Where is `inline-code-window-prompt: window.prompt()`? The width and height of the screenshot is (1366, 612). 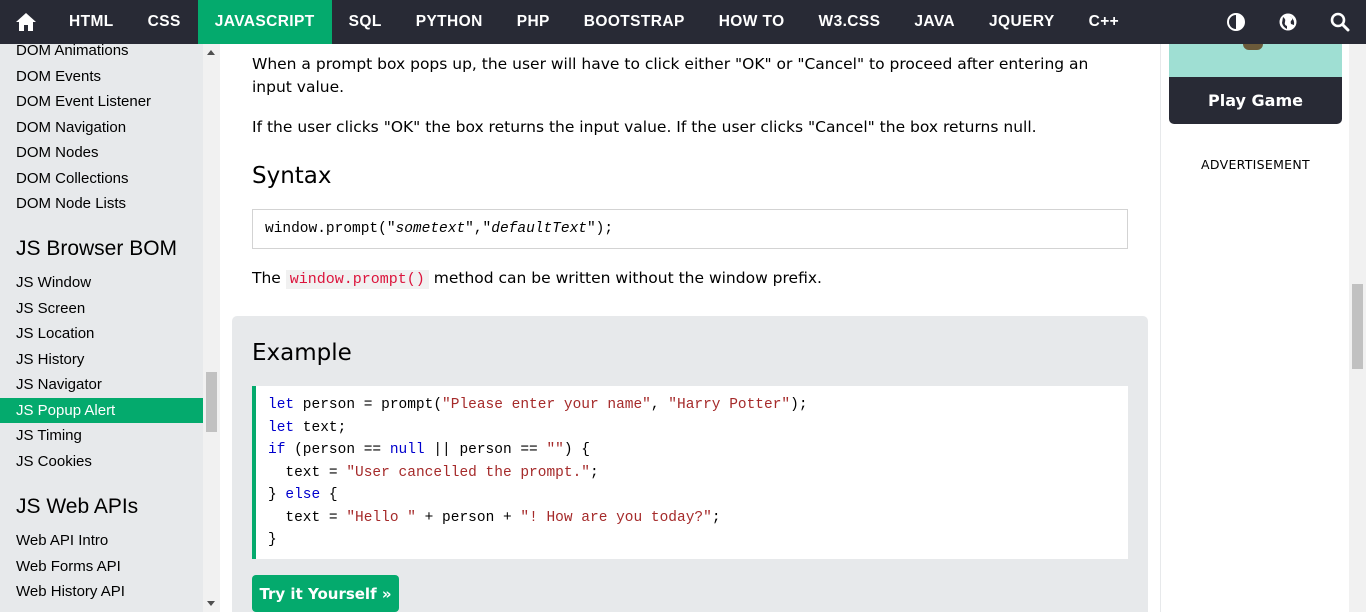 inline-code-window-prompt: window.prompt() is located at coordinates (357, 279).